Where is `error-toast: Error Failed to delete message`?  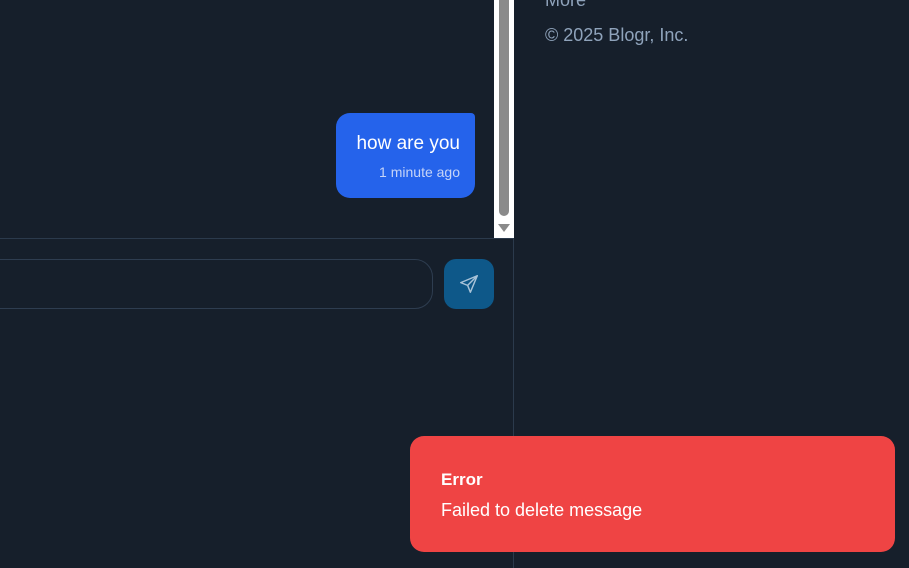
error-toast: Error Failed to delete message is located at coordinates (652, 494).